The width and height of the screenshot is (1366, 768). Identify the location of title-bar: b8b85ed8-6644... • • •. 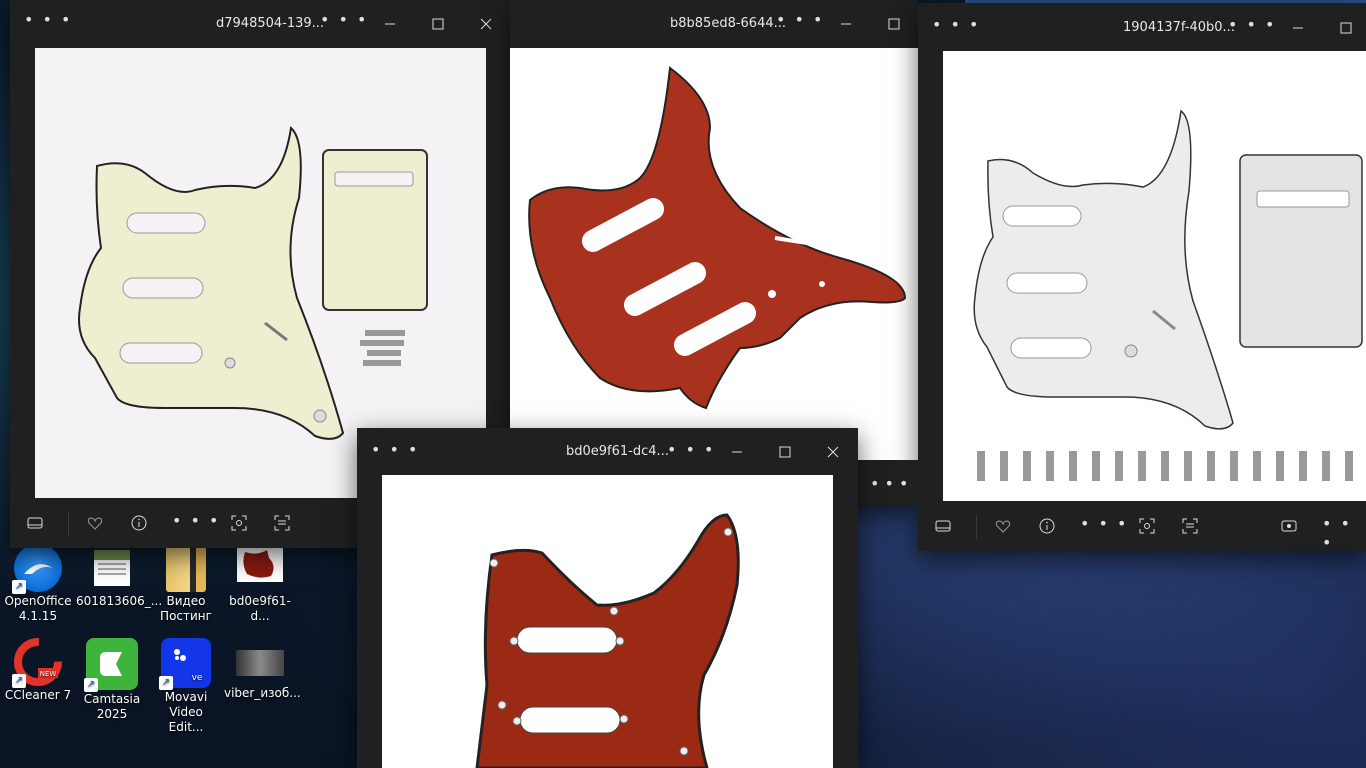
(714, 24).